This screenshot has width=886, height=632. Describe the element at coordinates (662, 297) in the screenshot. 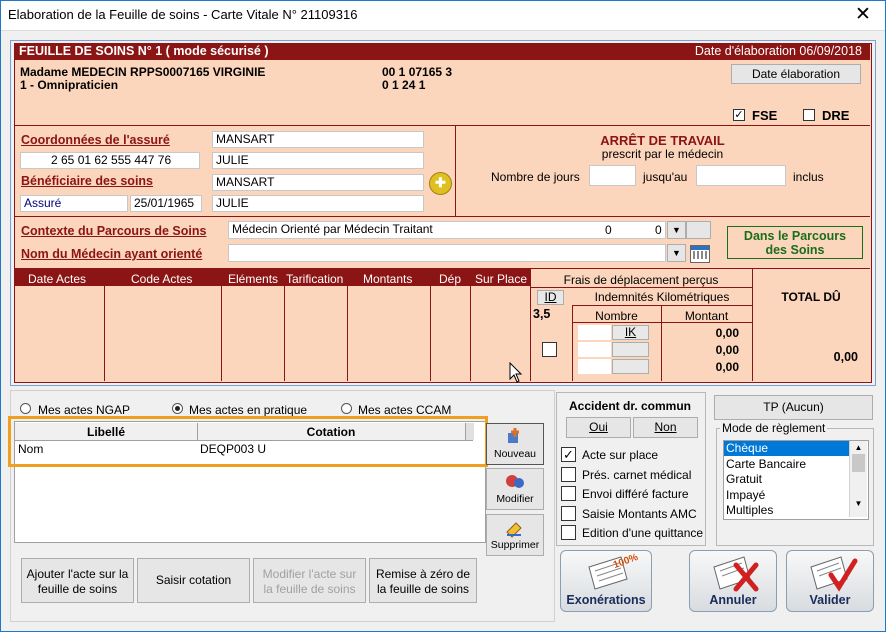

I see `ik-title: Indemnités Kilométriques` at that location.